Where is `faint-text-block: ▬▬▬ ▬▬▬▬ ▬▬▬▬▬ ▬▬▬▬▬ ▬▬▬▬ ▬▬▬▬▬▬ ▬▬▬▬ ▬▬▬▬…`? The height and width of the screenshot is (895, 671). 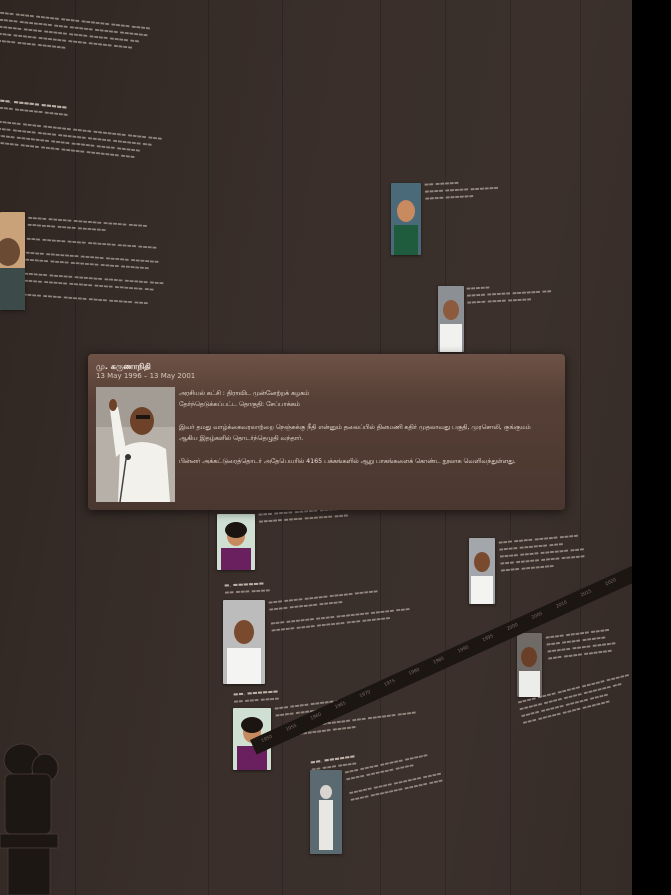 faint-text-block: ▬▬▬ ▬▬▬▬ ▬▬▬▬▬ ▬▬▬▬▬ ▬▬▬▬ ▬▬▬▬▬▬ ▬▬▬▬ ▬▬▬▬… is located at coordinates (394, 778).